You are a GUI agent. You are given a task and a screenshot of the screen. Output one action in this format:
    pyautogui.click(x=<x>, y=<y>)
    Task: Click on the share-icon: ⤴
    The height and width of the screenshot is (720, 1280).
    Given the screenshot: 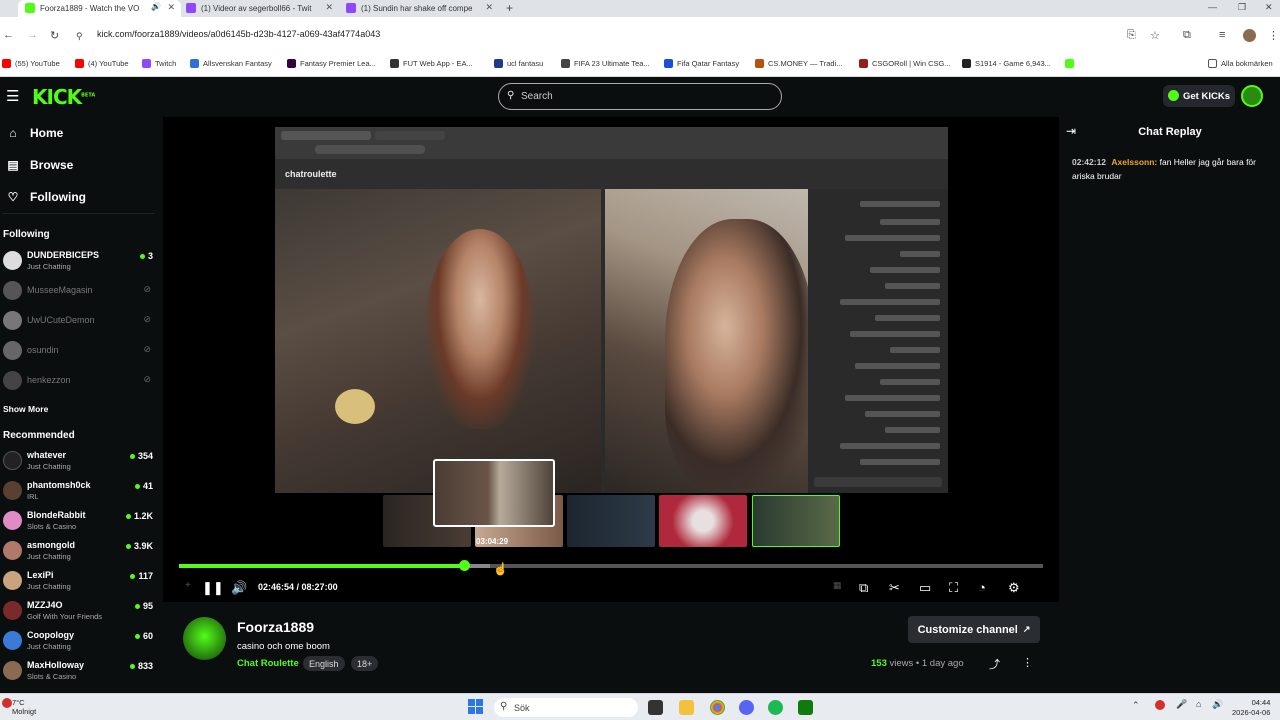 What is the action you would take?
    pyautogui.click(x=994, y=664)
    